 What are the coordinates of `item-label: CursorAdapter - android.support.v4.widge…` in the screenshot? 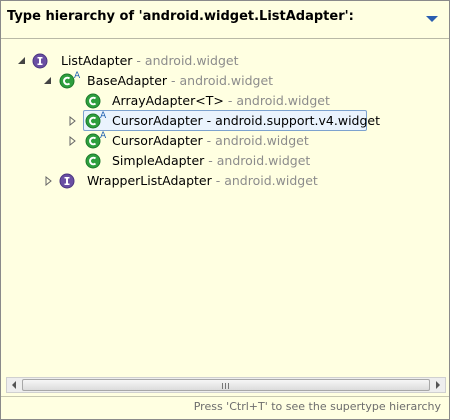 It's located at (246, 121).